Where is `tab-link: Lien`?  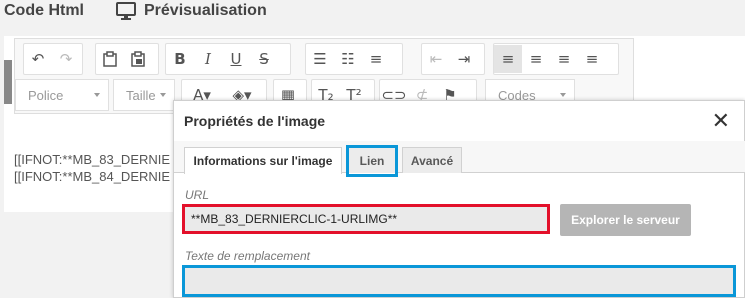 tab-link: Lien is located at coordinates (372, 160).